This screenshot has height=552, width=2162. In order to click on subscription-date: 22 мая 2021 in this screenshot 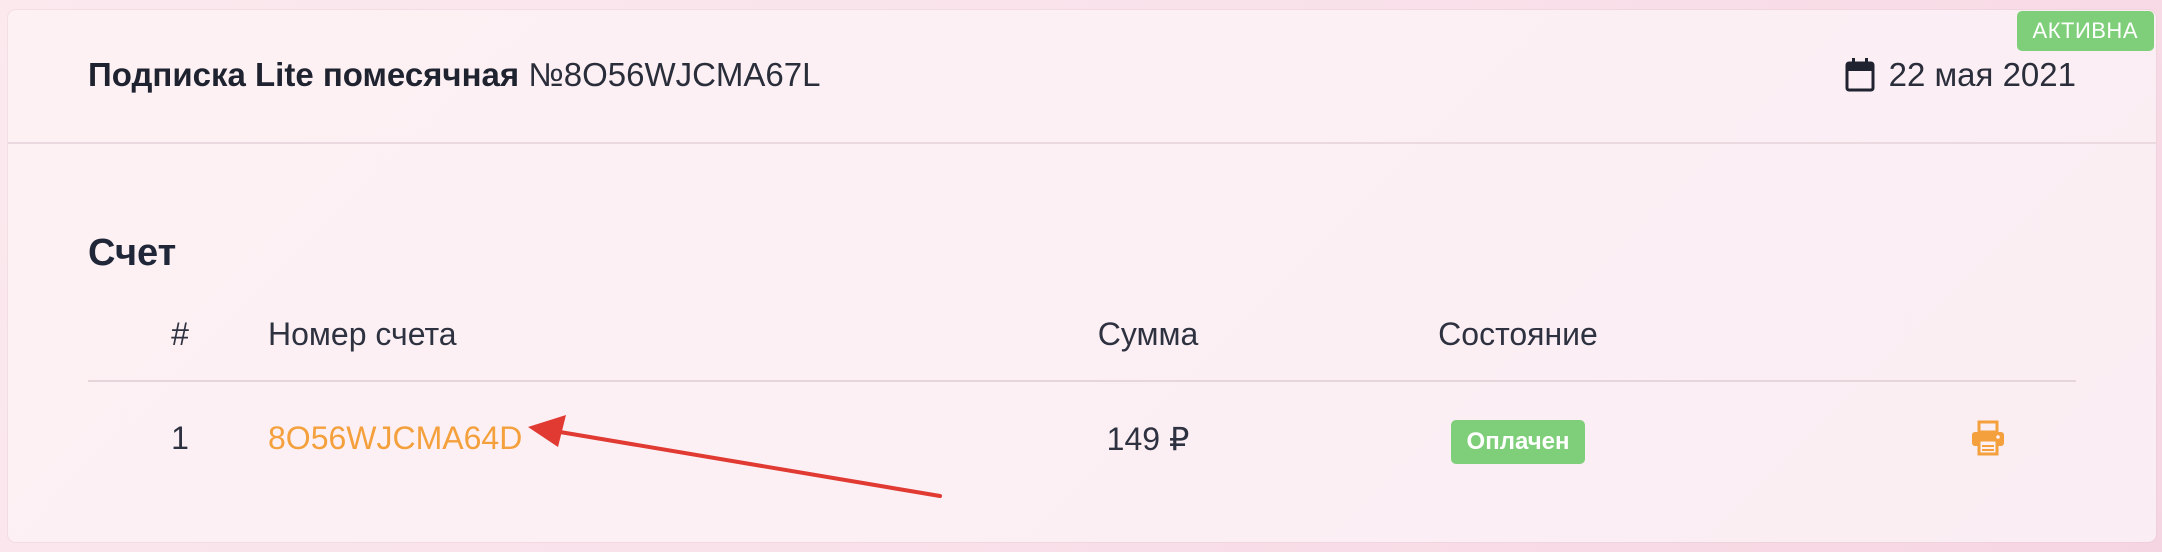, I will do `click(1960, 75)`.